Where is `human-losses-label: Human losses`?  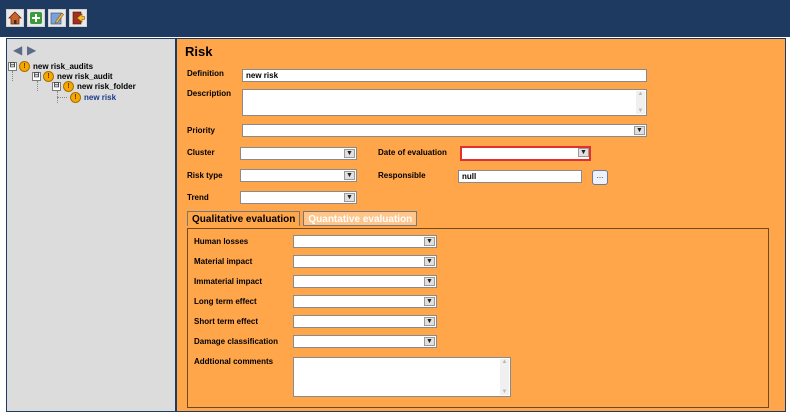
human-losses-label: Human losses is located at coordinates (221, 241).